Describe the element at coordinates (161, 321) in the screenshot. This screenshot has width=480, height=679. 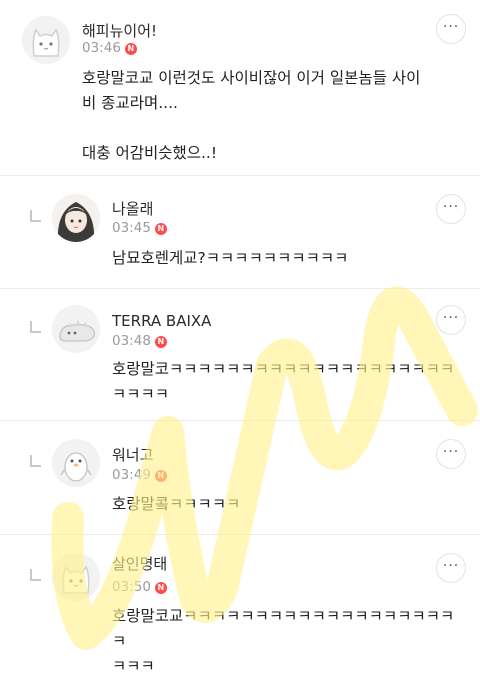
I see `author-name: TERRA BAIXA` at that location.